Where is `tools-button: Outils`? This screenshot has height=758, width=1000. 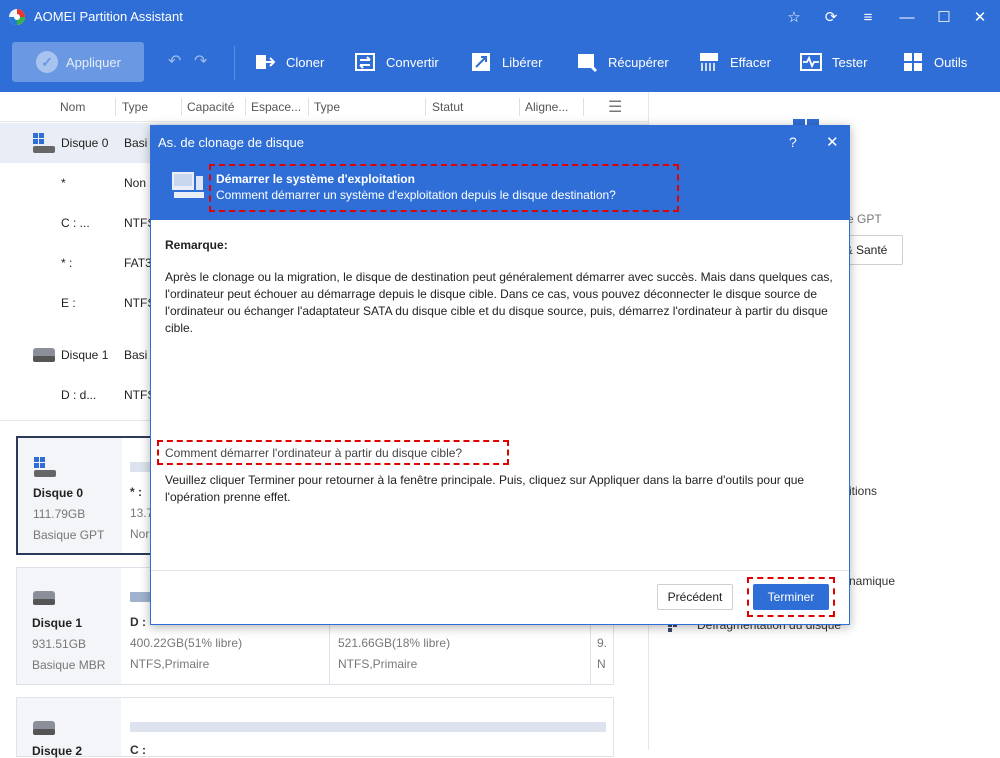 tools-button: Outils is located at coordinates (934, 62).